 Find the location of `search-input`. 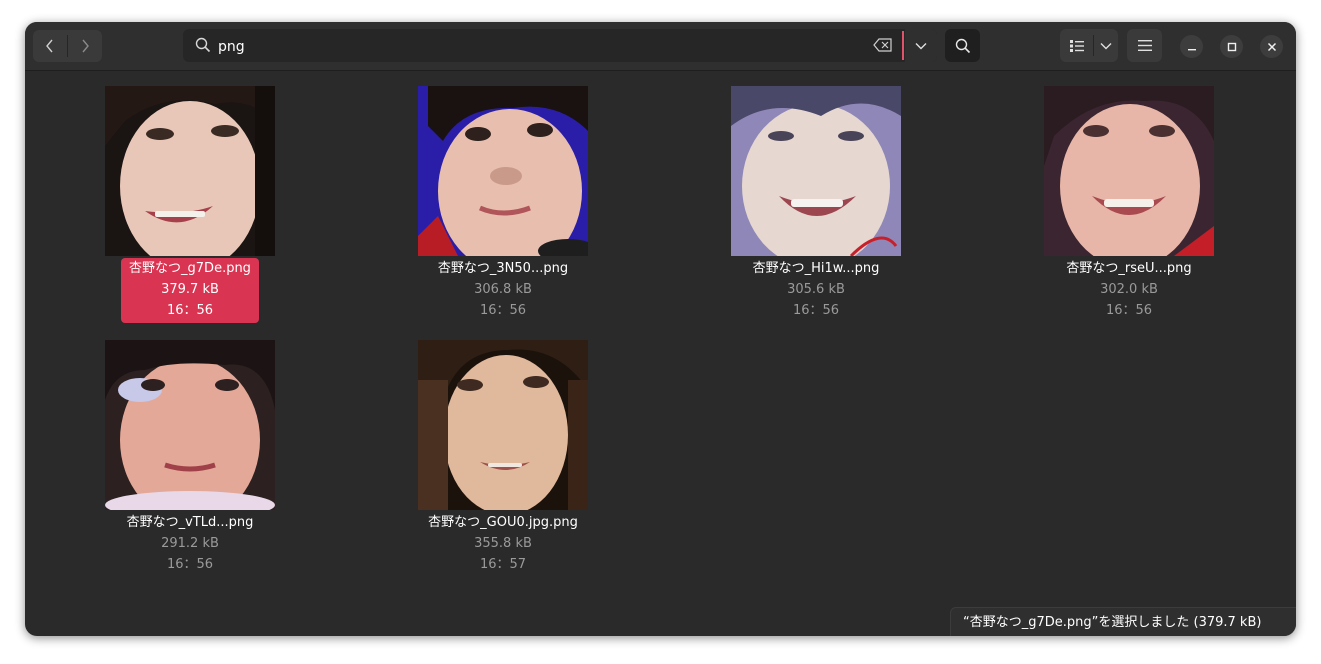

search-input is located at coordinates (538, 46).